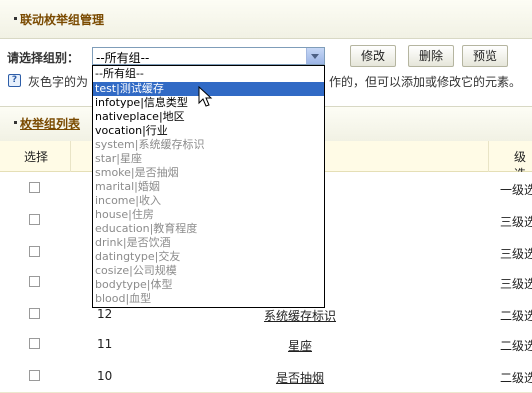 The image size is (532, 393). Describe the element at coordinates (208, 74) in the screenshot. I see `dropdown-option: --所有组--` at that location.